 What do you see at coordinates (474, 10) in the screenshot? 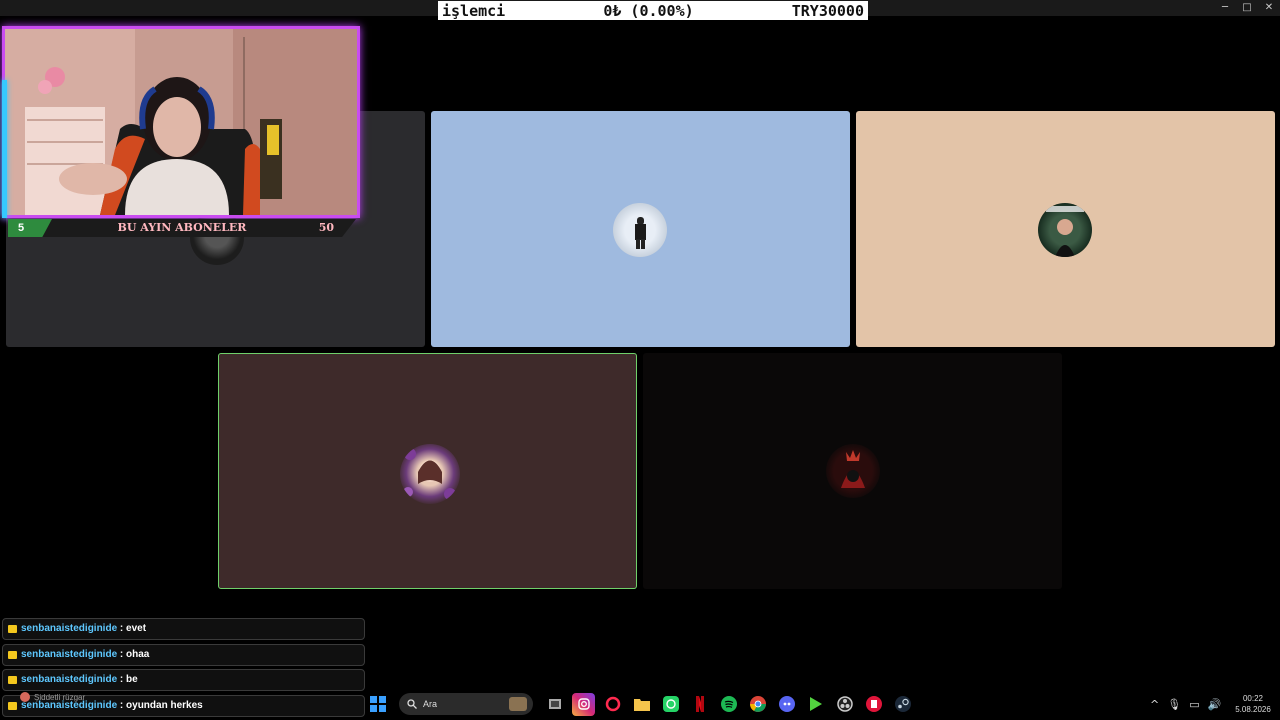
I see `ticker-symbol: işlemci` at bounding box center [474, 10].